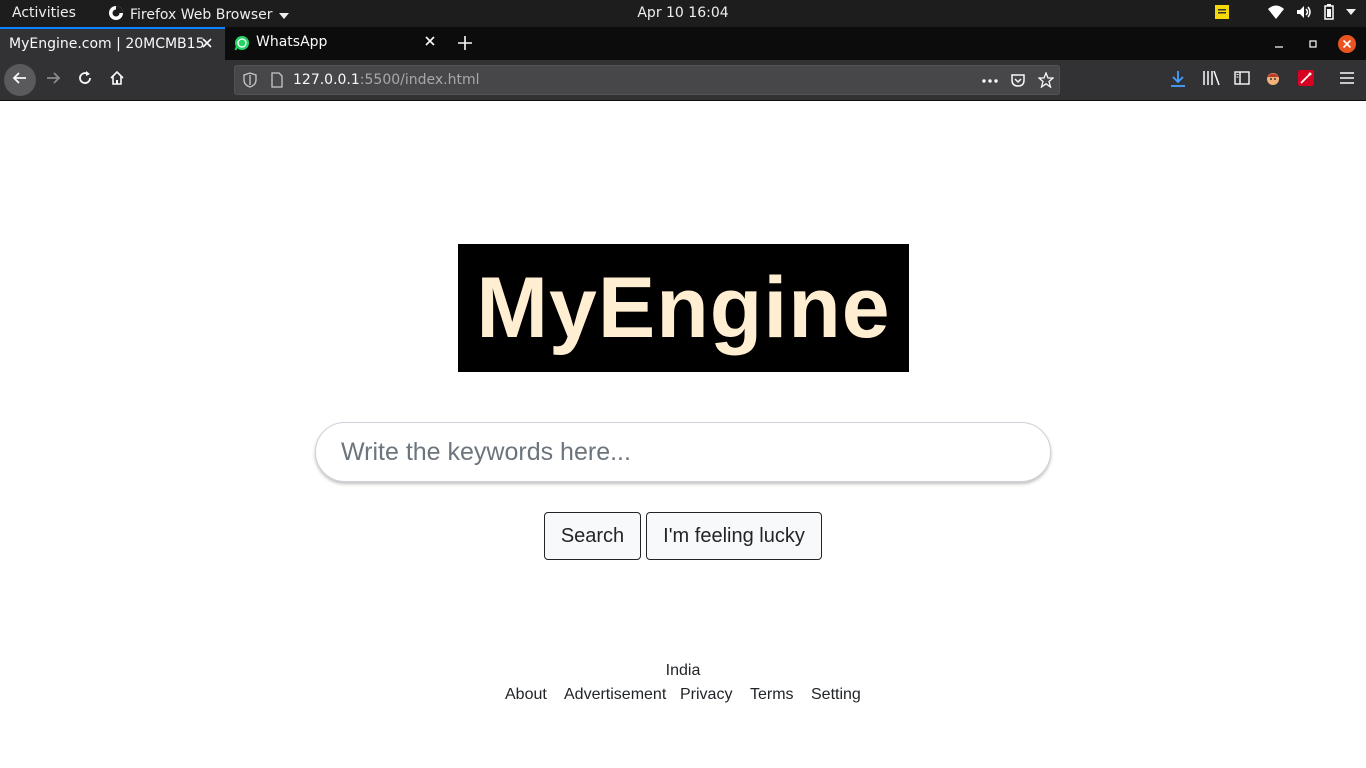  I want to click on sidebar-icon, so click(1242, 80).